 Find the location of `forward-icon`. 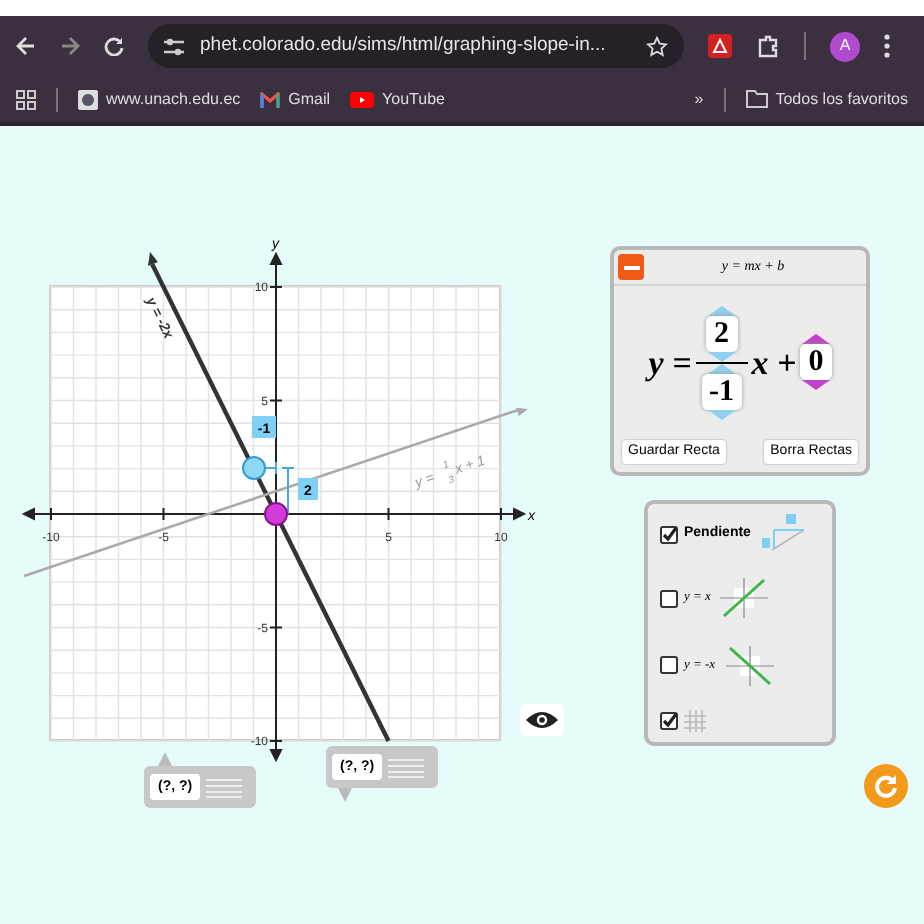

forward-icon is located at coordinates (70, 46).